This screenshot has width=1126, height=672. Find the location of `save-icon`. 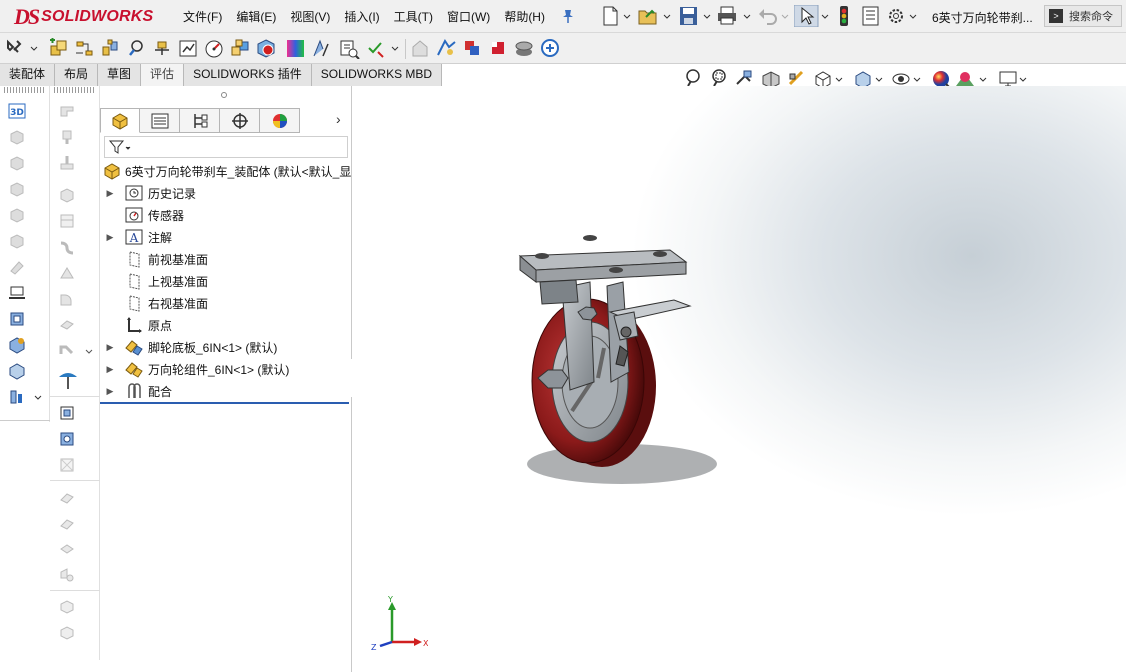

save-icon is located at coordinates (696, 16).